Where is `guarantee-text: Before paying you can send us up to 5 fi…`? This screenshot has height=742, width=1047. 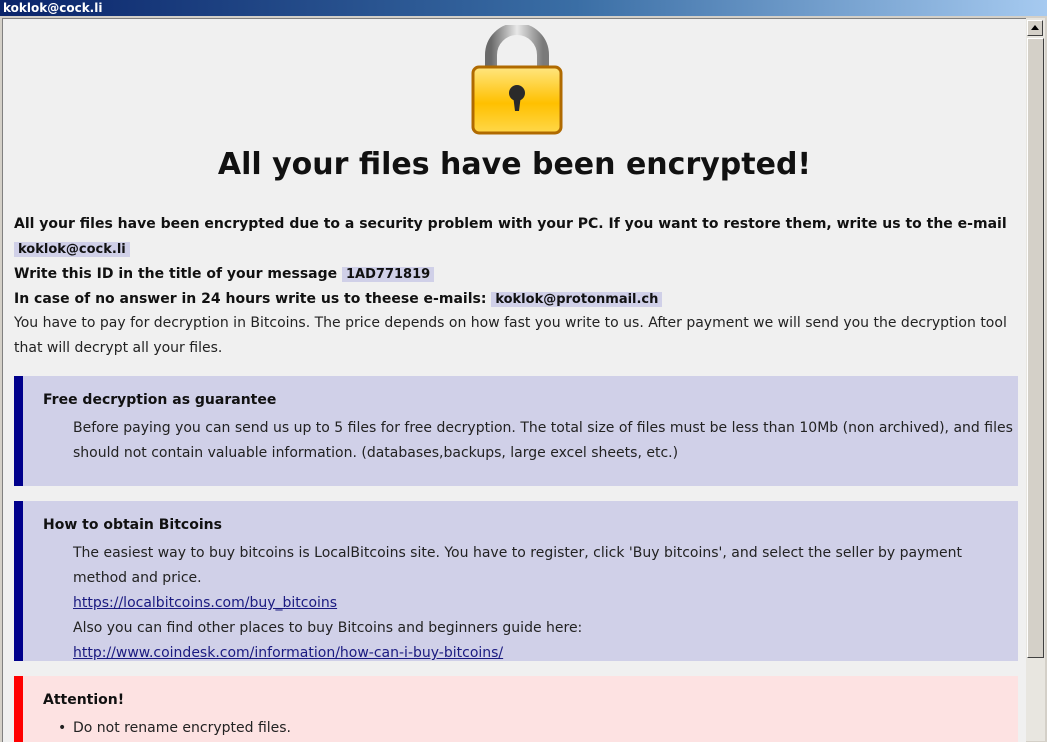 guarantee-text: Before paying you can send us up to 5 fi… is located at coordinates (543, 440).